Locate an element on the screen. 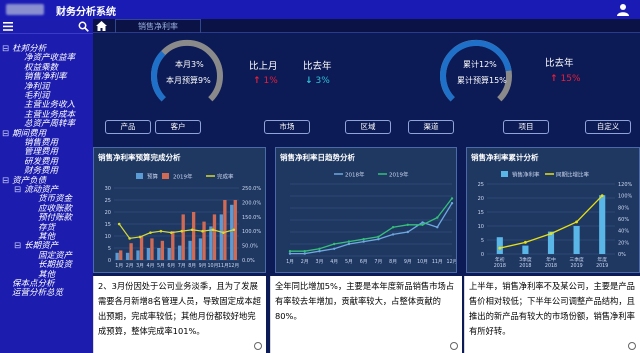 This screenshot has width=640, height=353. app-title: 财务分析系统 is located at coordinates (86, 12).